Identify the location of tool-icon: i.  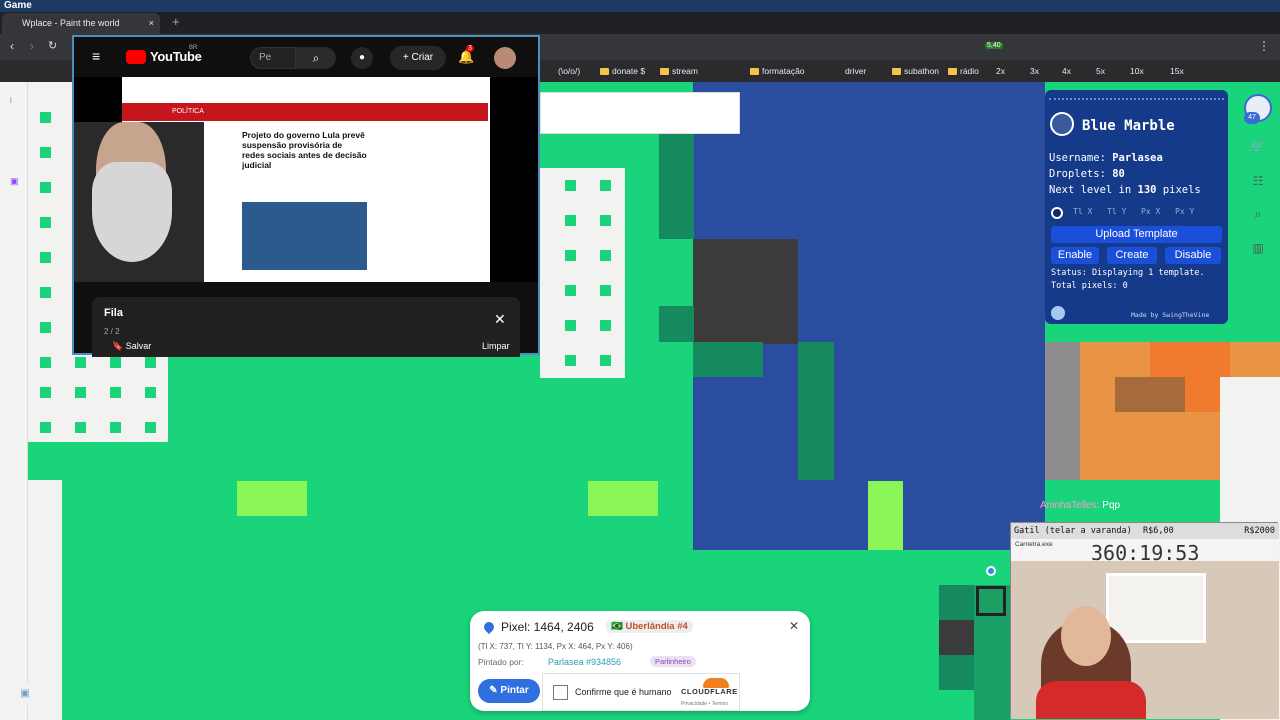
(11, 100).